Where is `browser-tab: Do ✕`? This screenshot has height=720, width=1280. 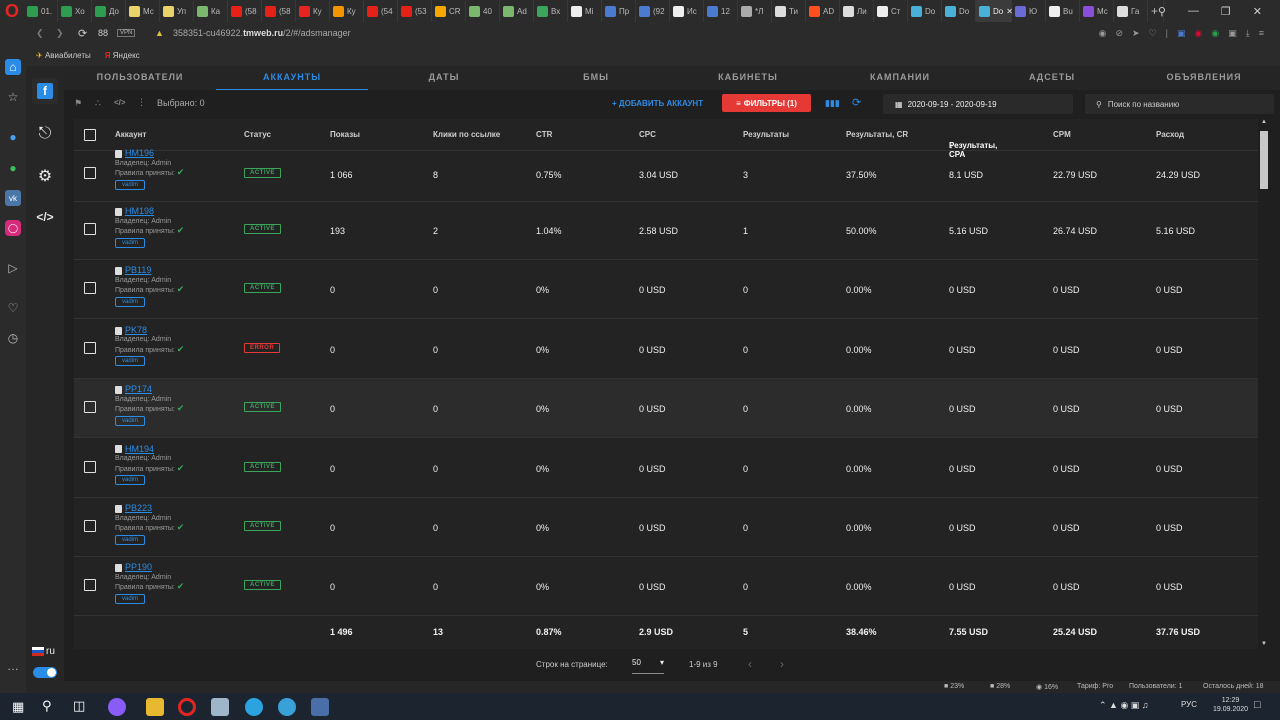
browser-tab: Do ✕ is located at coordinates (994, 11).